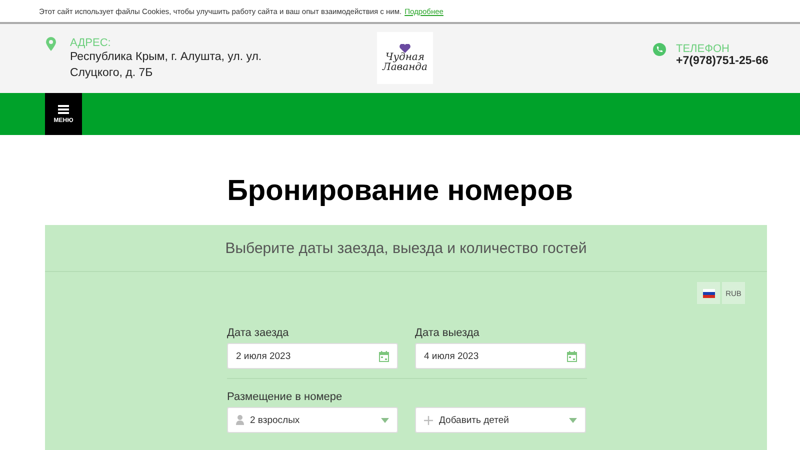 This screenshot has height=450, width=800. I want to click on booking-subtitle: Выберите даты заезда, выезда и количество гостей, so click(406, 248).